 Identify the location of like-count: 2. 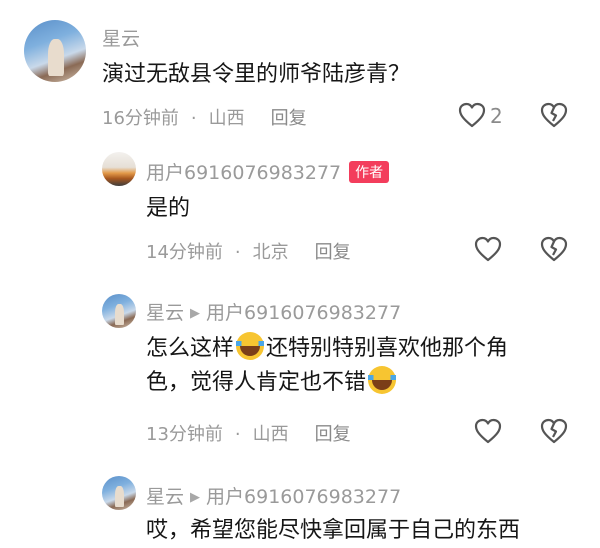
(496, 116).